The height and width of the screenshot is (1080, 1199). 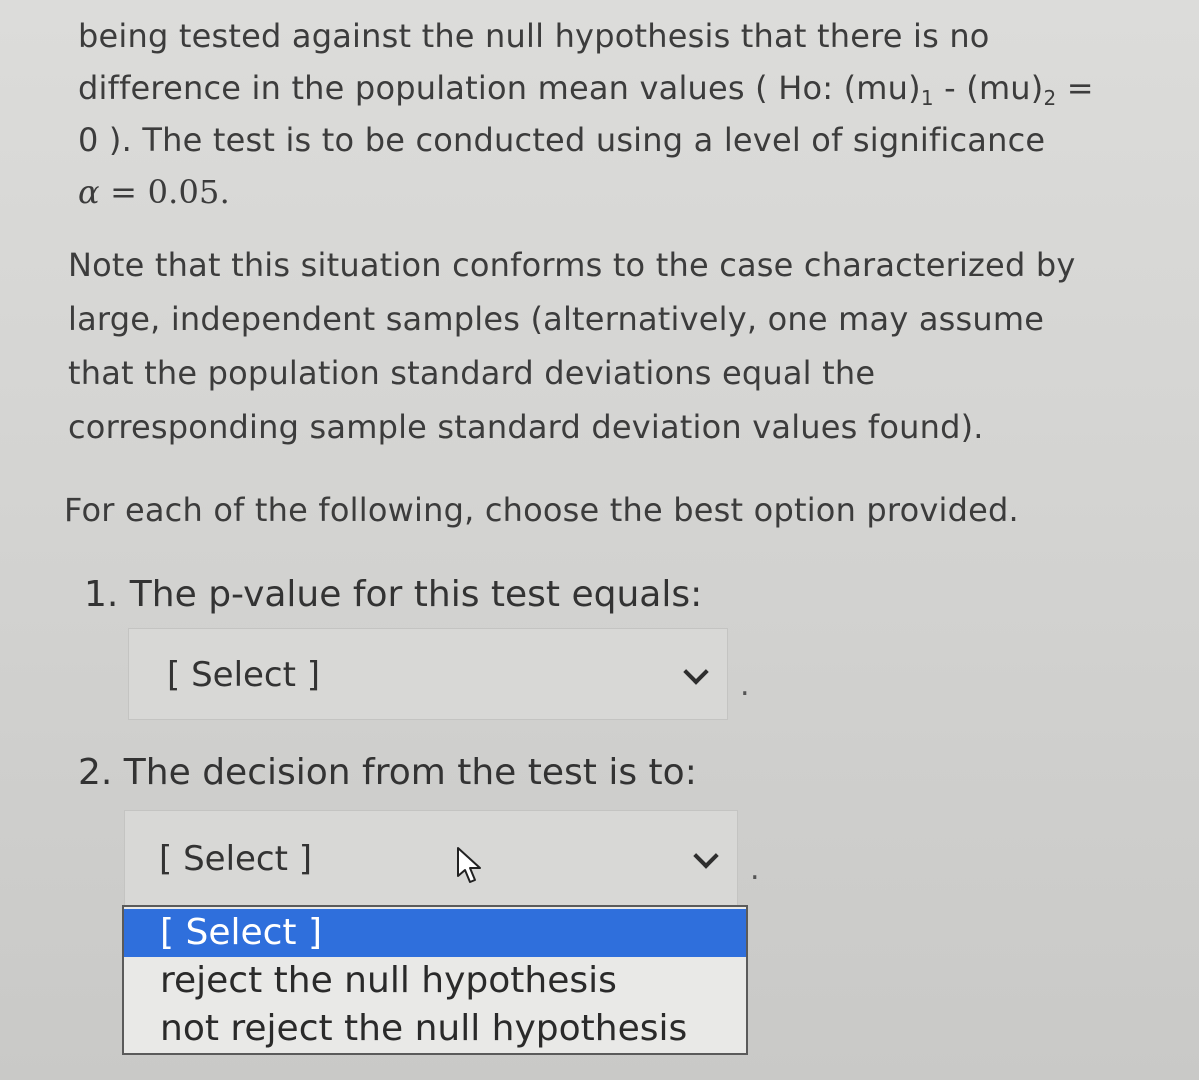 I want to click on p-value-select: [ Select ], so click(x=428, y=674).